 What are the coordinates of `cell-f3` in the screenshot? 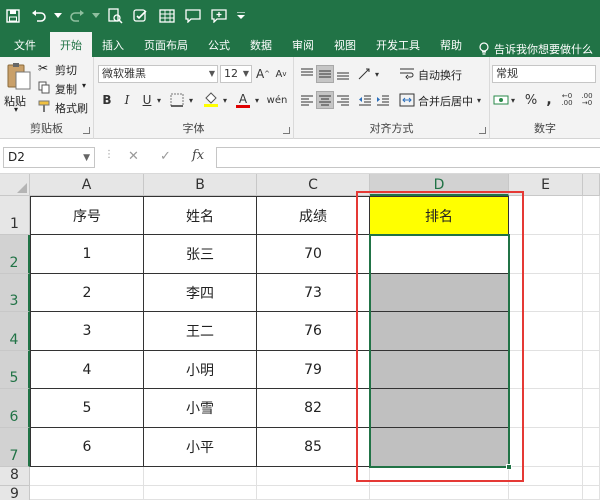 It's located at (591, 293).